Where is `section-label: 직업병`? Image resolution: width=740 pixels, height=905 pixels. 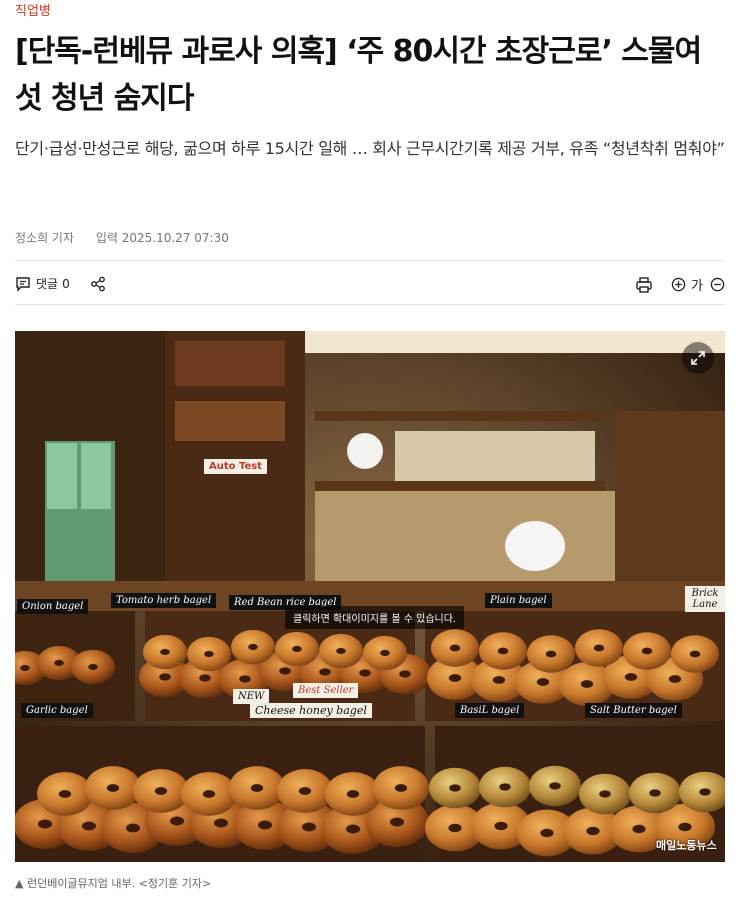
section-label: 직업병 is located at coordinates (33, 9).